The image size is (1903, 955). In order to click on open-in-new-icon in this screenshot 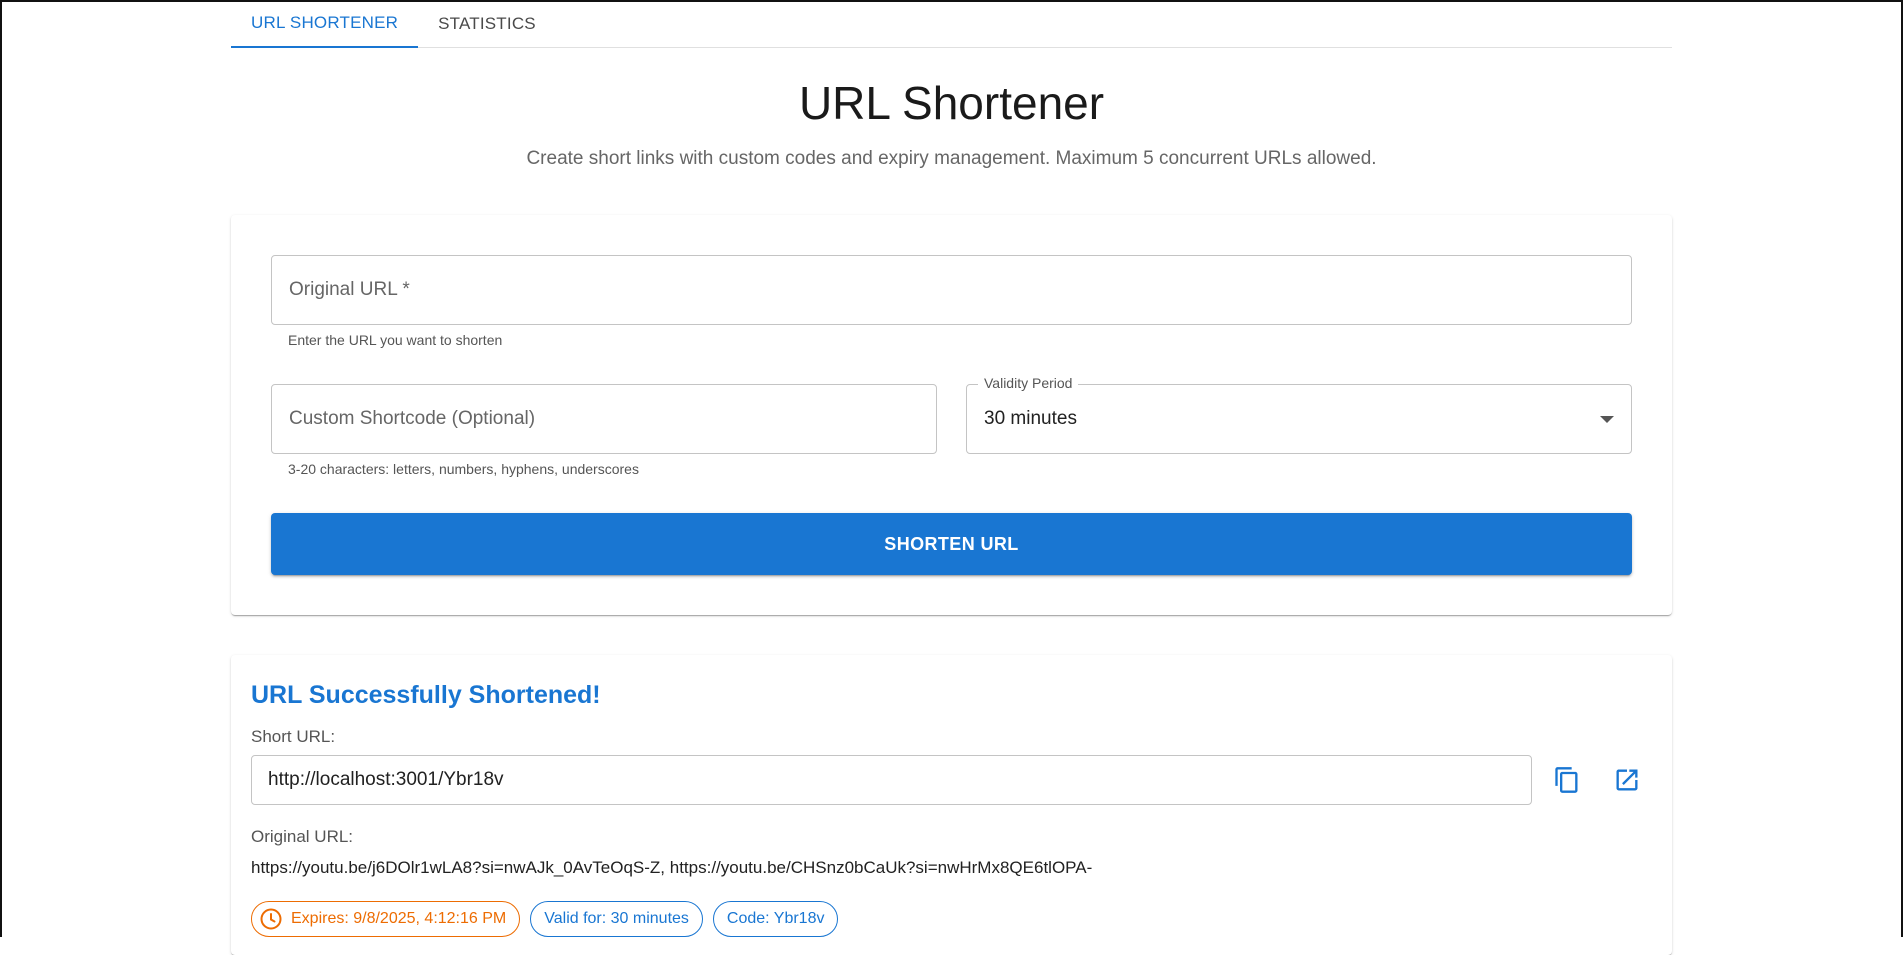, I will do `click(1627, 780)`.